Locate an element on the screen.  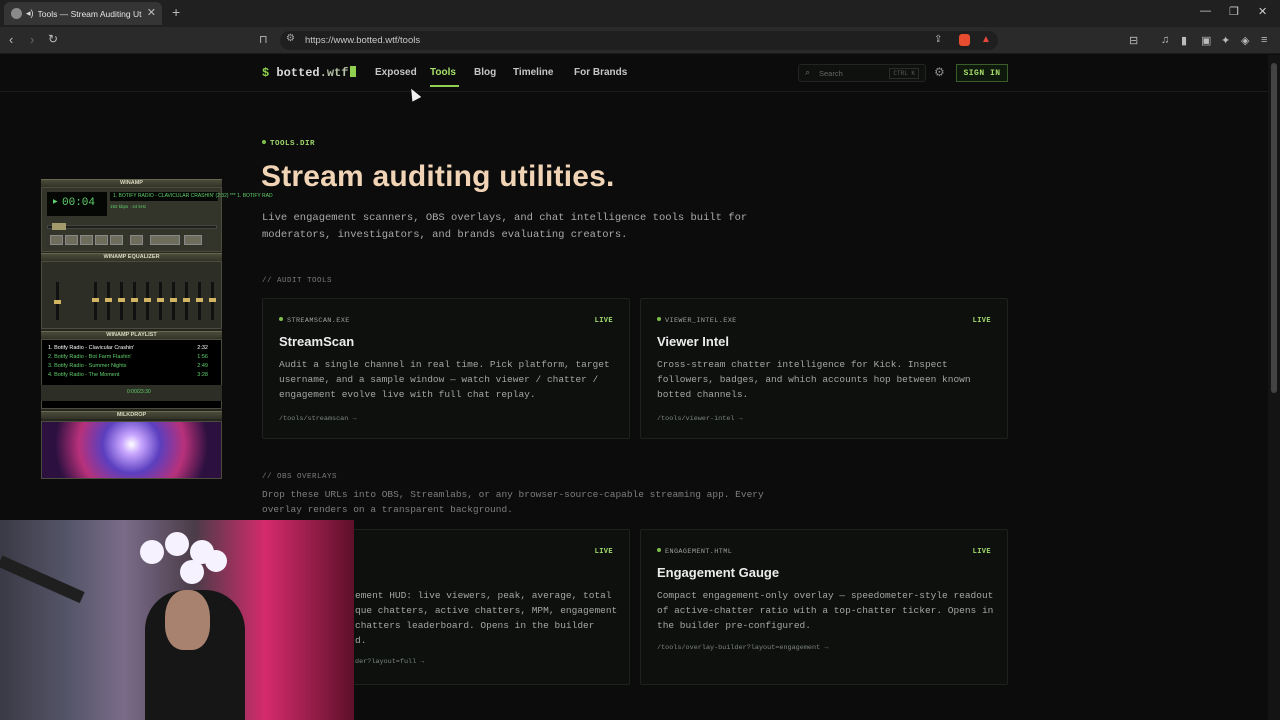
reload-icon: ↻ is located at coordinates (53, 39).